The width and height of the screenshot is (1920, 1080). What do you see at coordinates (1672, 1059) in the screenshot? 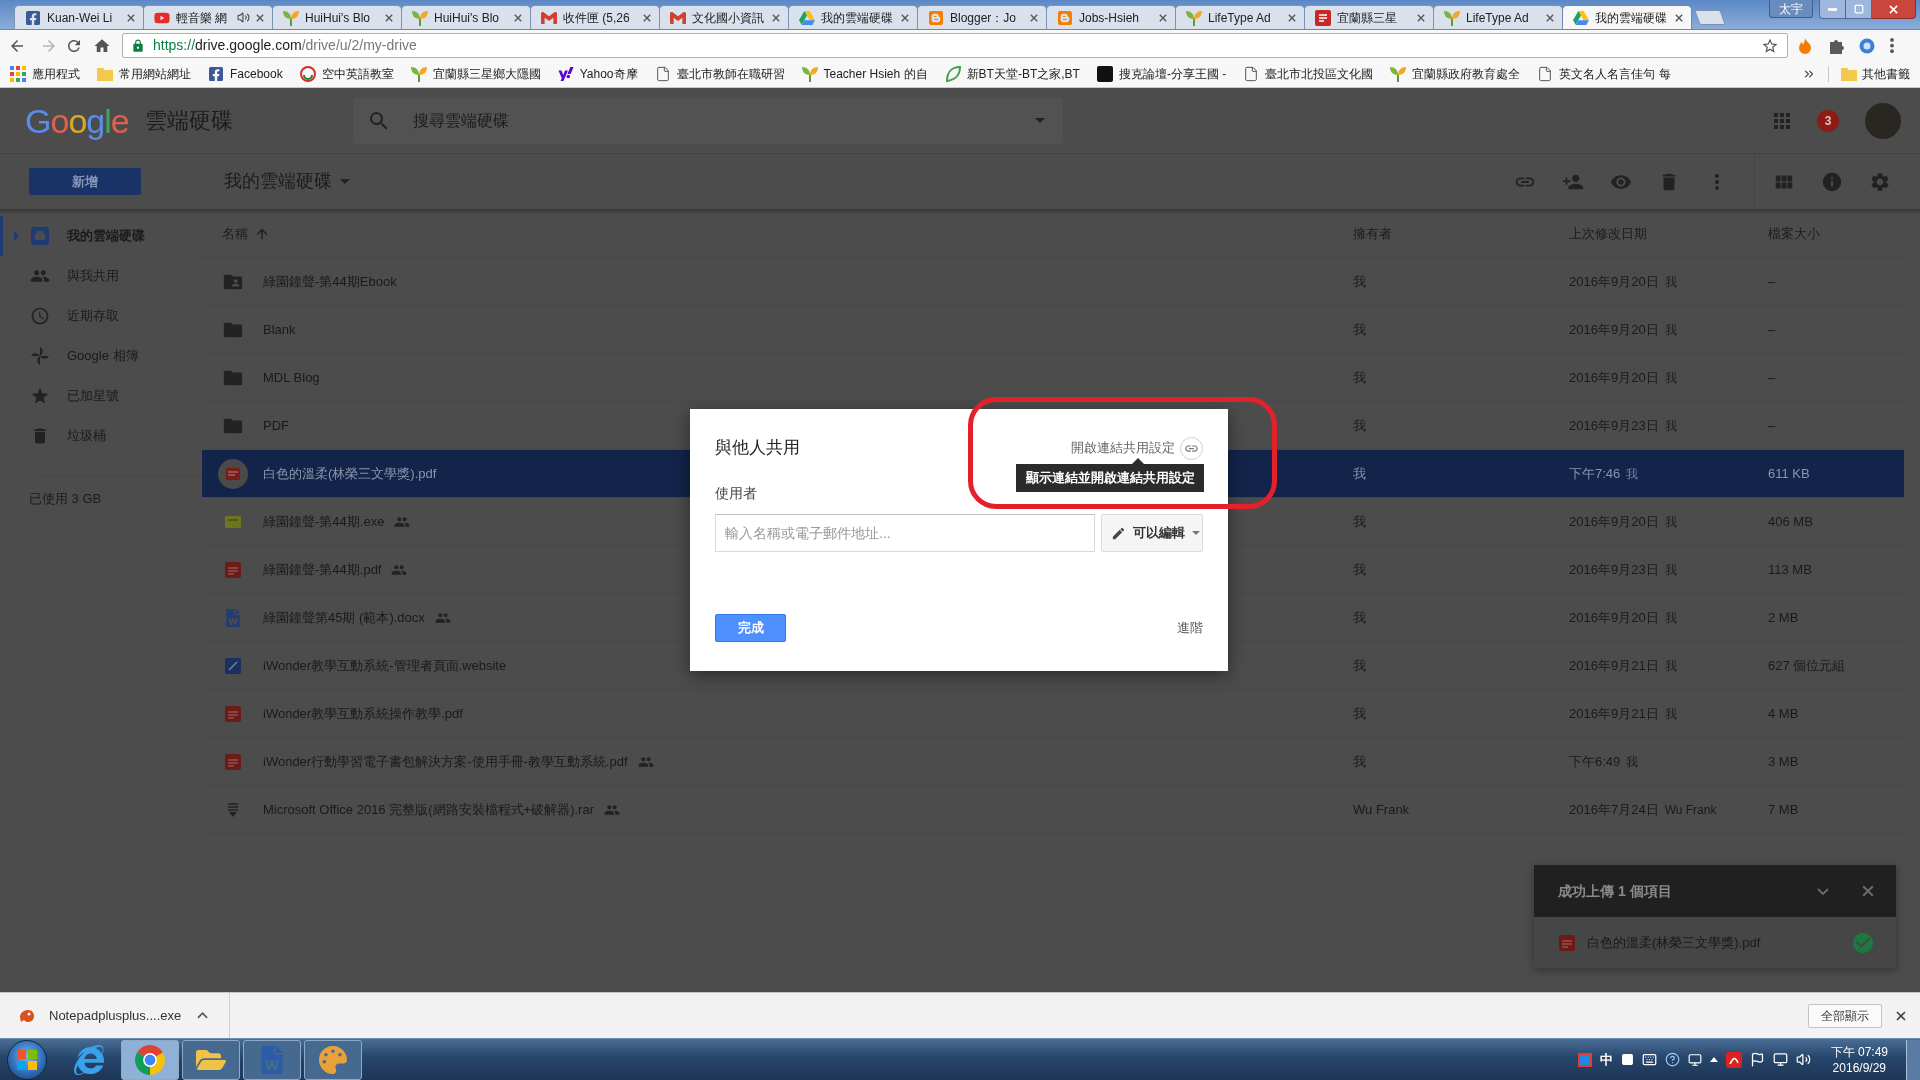
I see `help-icon` at bounding box center [1672, 1059].